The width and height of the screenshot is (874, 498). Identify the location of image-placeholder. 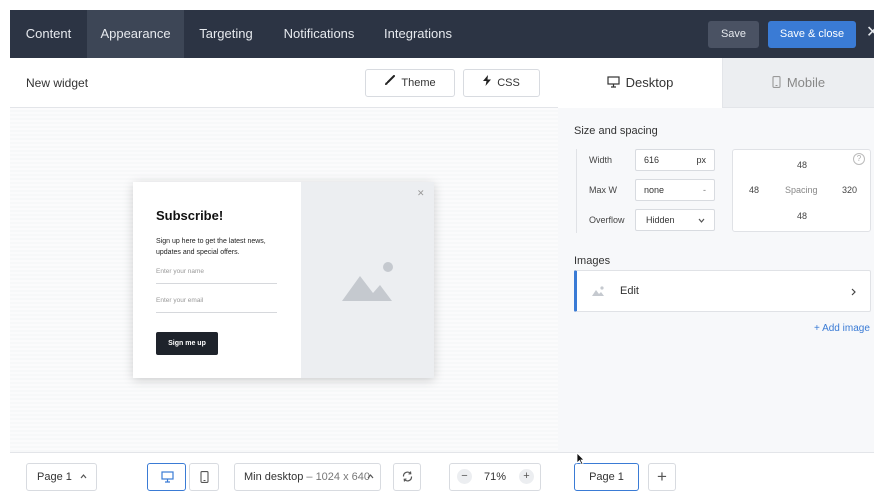
(367, 280).